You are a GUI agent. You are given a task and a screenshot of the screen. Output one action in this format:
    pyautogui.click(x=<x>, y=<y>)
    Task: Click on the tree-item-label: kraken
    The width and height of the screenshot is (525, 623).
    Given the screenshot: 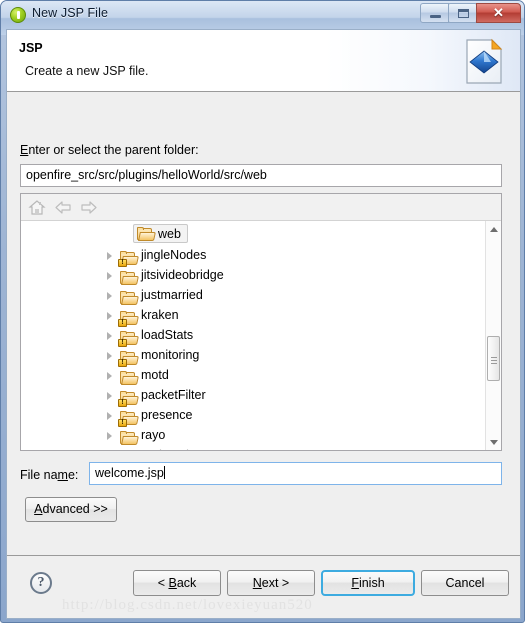 What is the action you would take?
    pyautogui.click(x=160, y=315)
    